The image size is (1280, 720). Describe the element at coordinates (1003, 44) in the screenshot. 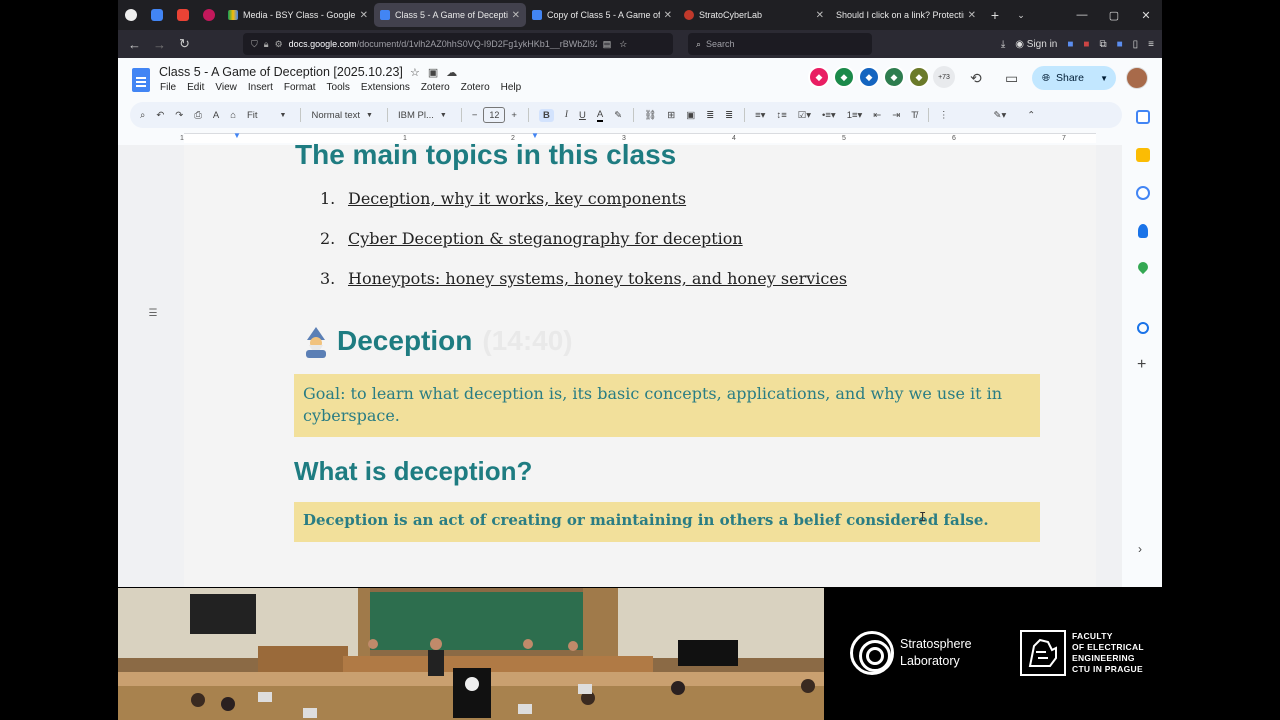

I see `download-icon: ⤓` at that location.